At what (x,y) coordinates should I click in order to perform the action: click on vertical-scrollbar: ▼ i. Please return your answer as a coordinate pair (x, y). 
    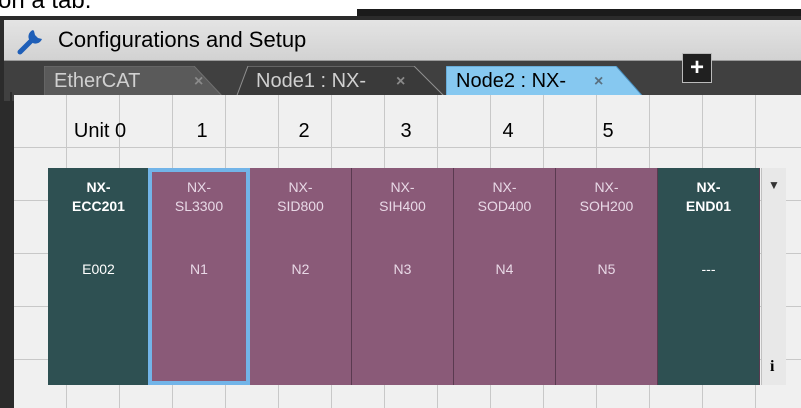
    Looking at the image, I should click on (773, 276).